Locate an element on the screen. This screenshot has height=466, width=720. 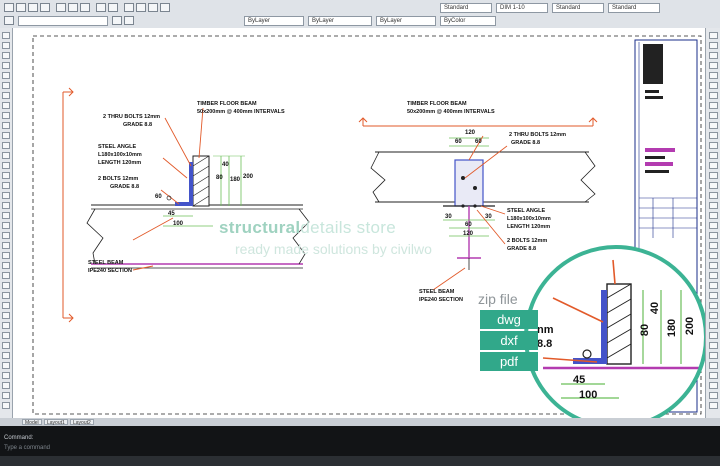
tab-layout2: Layout2 is located at coordinates (82, 422).